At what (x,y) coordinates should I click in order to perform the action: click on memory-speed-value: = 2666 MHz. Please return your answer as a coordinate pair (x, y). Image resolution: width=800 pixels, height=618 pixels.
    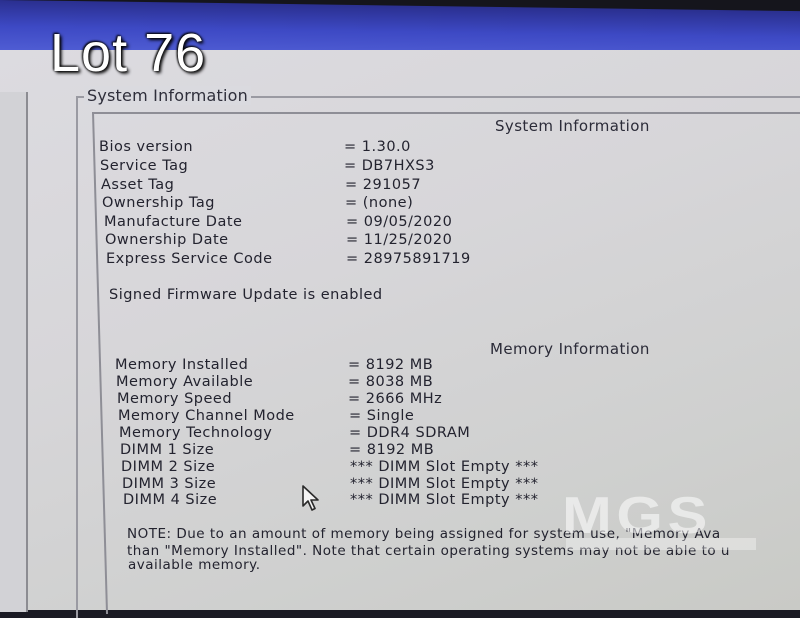
    Looking at the image, I should click on (395, 399).